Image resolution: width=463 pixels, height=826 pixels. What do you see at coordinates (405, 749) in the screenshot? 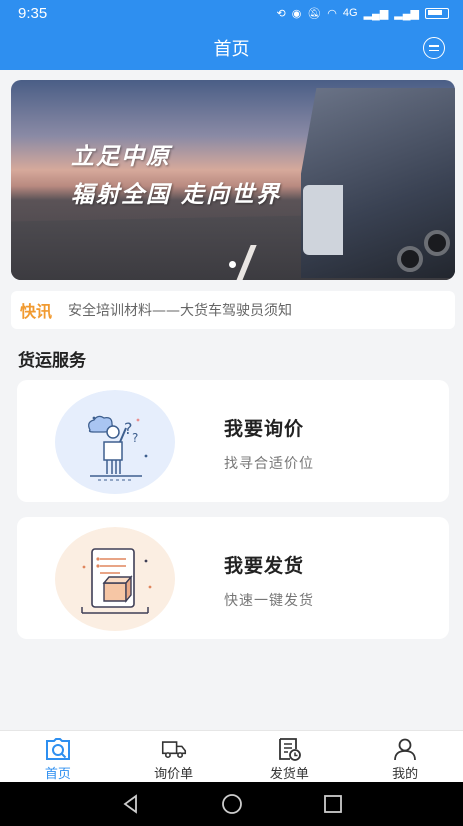
I see `user-icon` at bounding box center [405, 749].